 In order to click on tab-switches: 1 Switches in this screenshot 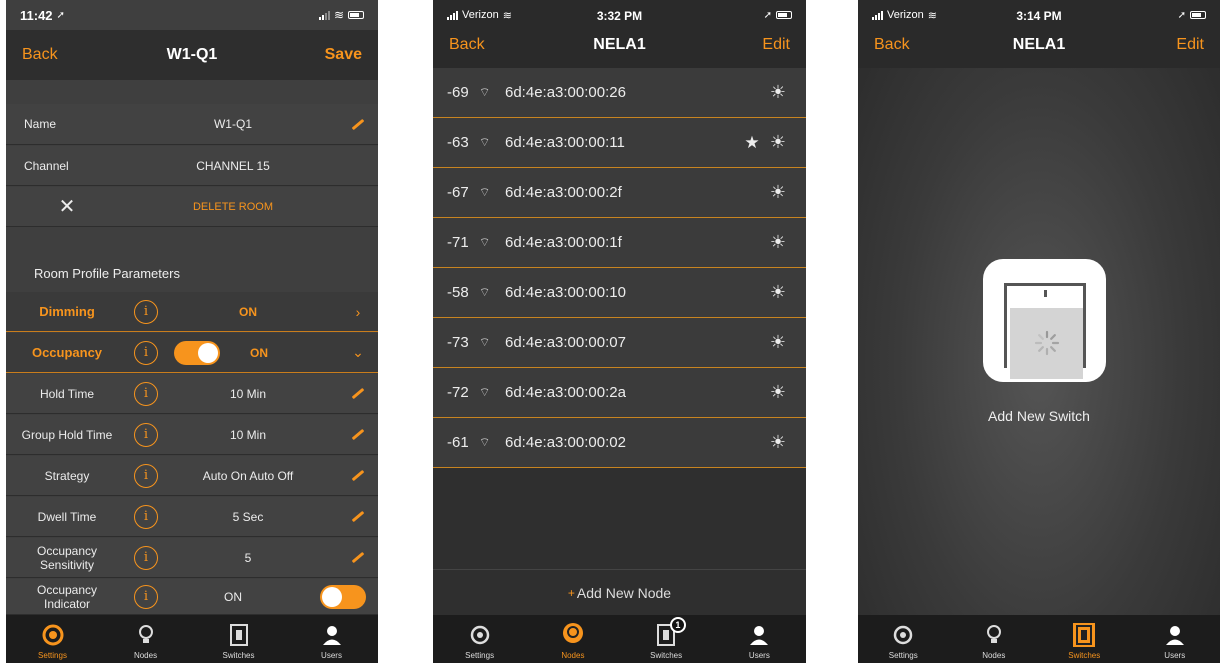, I will do `click(666, 639)`.